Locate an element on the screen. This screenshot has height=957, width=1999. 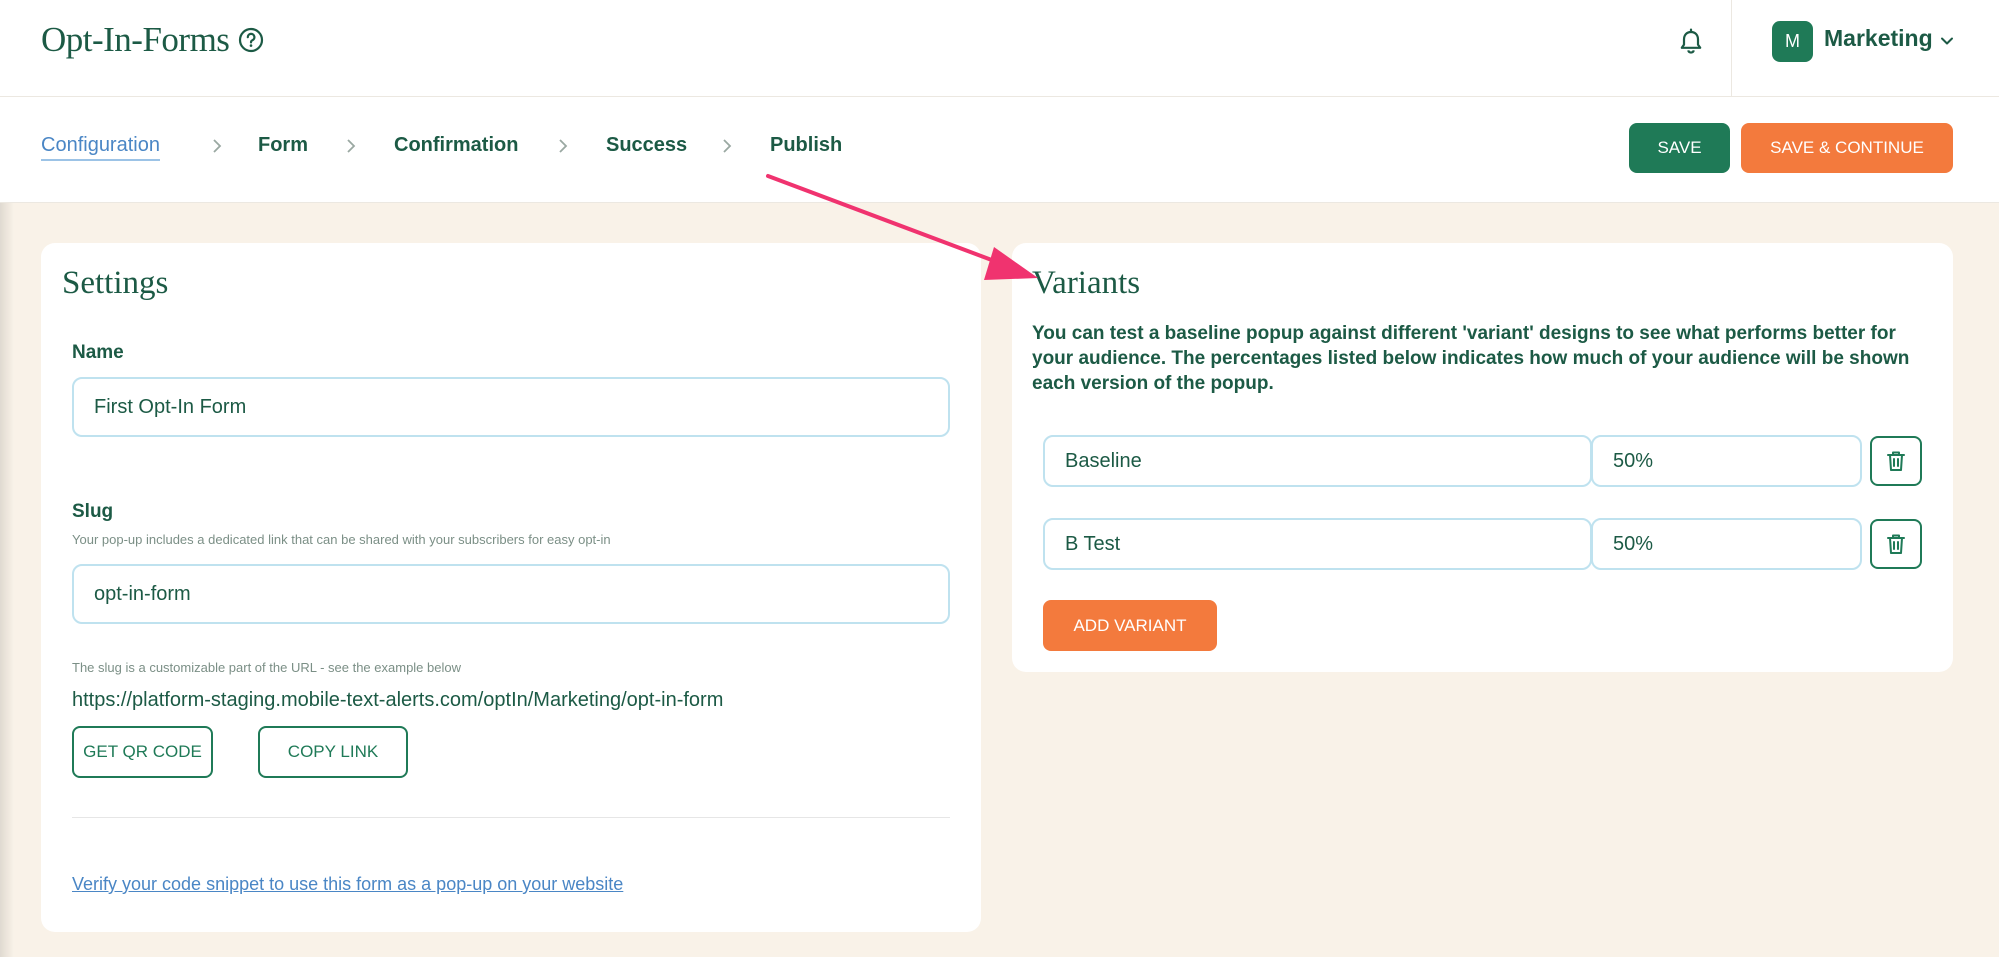
step-success: Success is located at coordinates (646, 145).